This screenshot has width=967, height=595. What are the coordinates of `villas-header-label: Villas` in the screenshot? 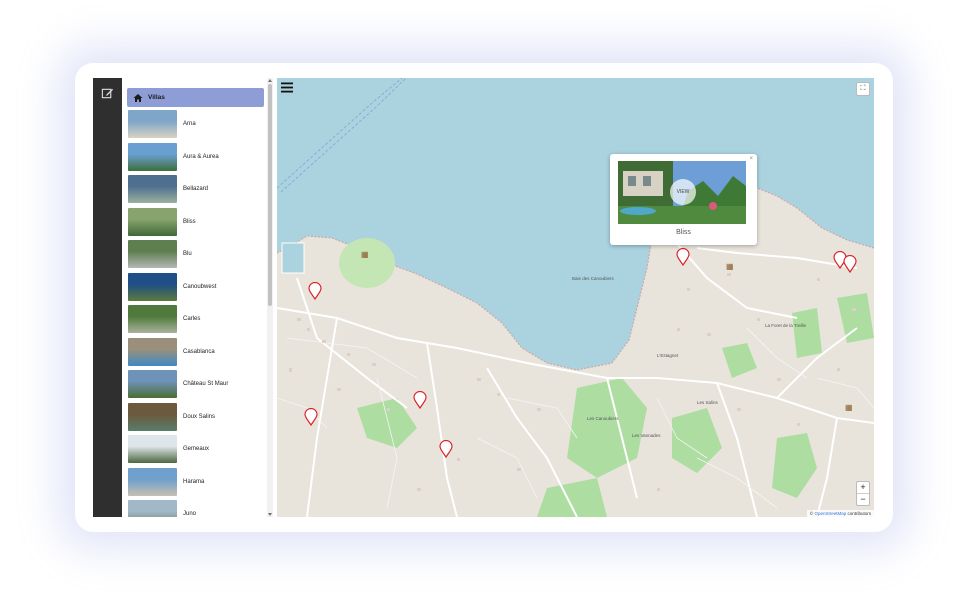 It's located at (156, 97).